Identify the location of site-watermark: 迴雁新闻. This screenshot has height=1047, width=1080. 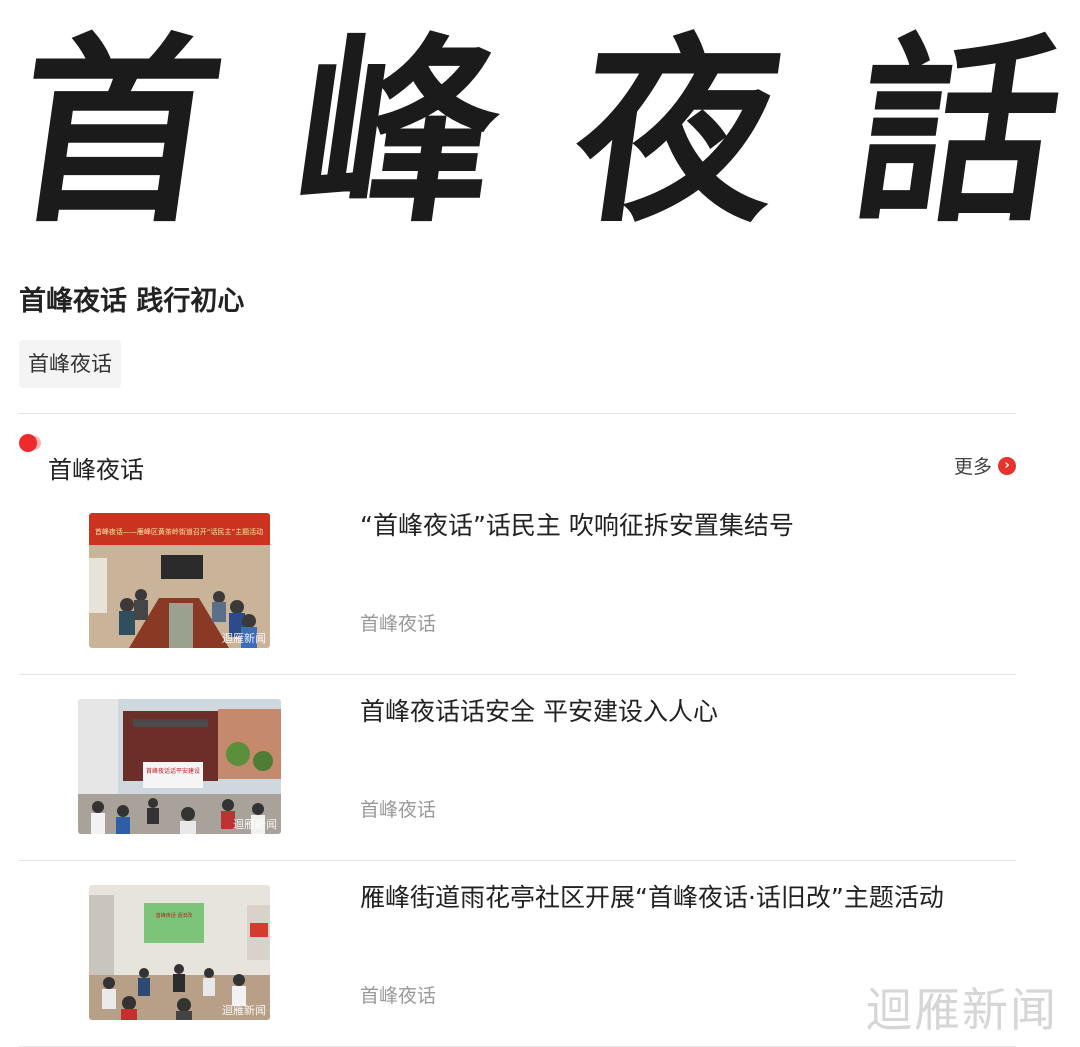
(962, 1010).